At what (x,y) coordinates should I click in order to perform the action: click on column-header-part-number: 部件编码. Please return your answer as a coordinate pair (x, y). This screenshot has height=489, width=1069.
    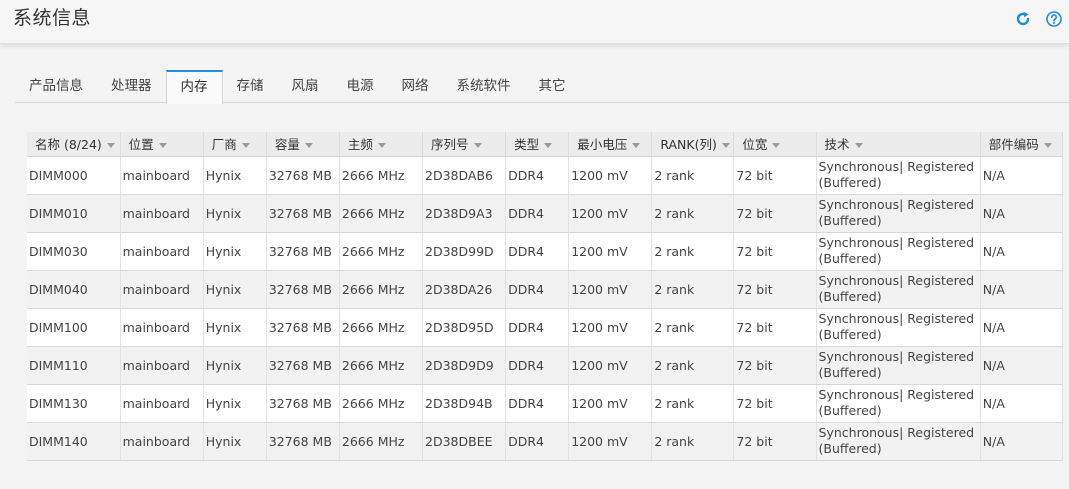
    Looking at the image, I should click on (1022, 144).